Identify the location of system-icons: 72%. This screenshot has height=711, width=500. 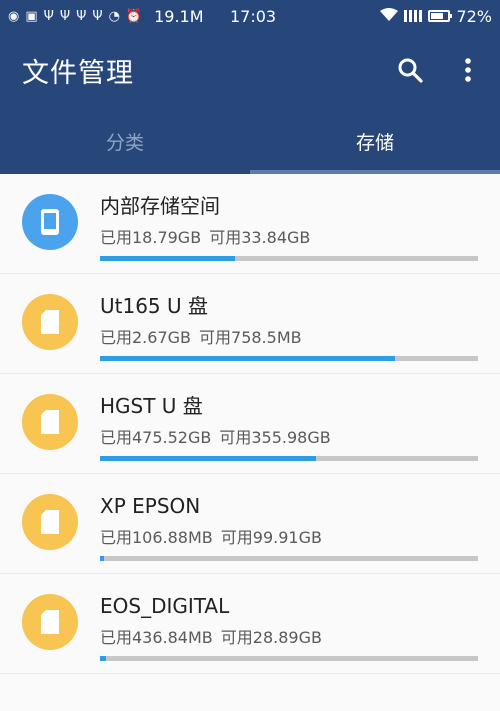
(436, 16).